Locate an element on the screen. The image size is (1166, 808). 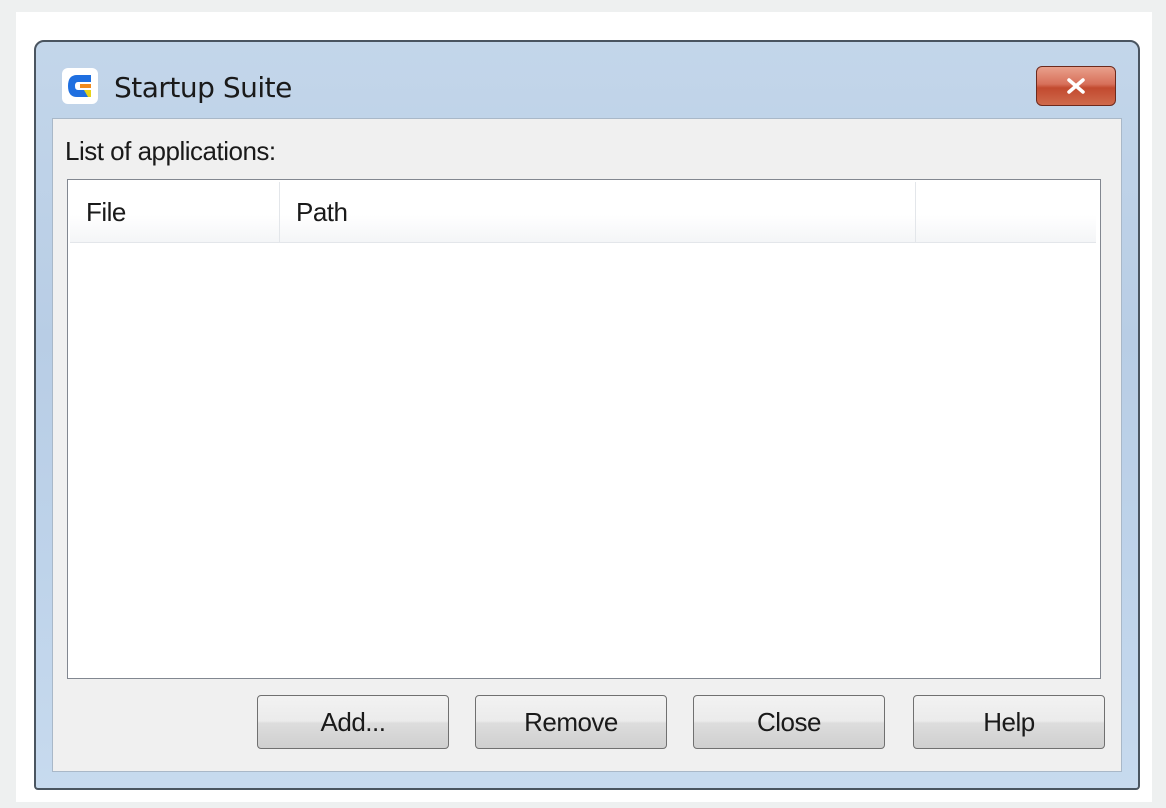
app-icon is located at coordinates (80, 86).